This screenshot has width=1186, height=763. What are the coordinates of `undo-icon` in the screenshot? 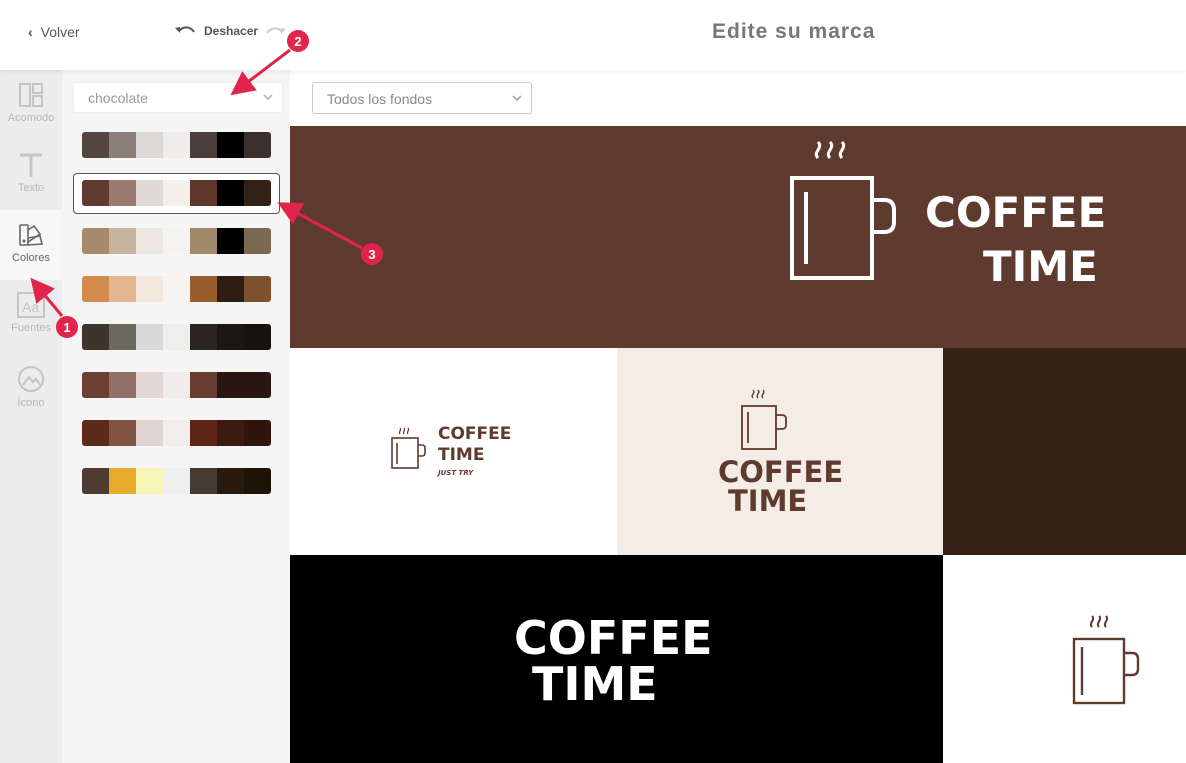 It's located at (185, 29).